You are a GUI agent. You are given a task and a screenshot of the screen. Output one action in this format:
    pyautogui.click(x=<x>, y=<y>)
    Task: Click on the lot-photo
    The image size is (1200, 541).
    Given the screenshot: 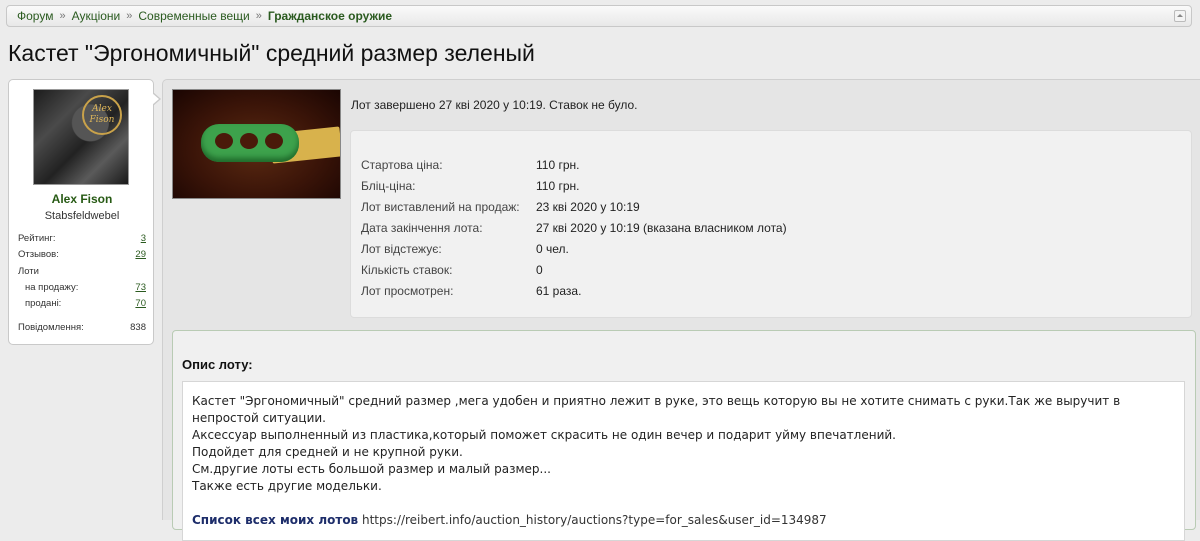 What is the action you would take?
    pyautogui.click(x=256, y=144)
    